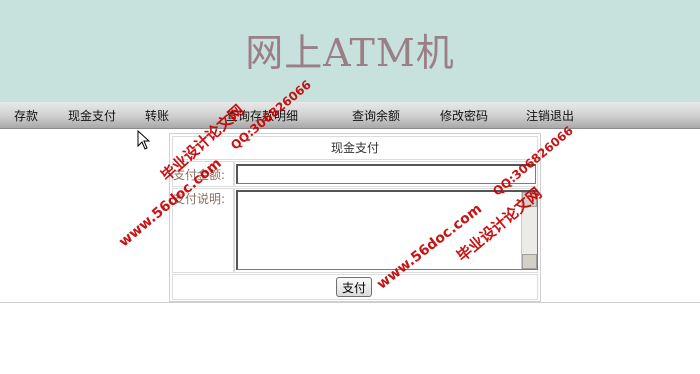 This screenshot has width=700, height=374. Describe the element at coordinates (157, 115) in the screenshot. I see `nav-item-transfer: 转账` at that location.